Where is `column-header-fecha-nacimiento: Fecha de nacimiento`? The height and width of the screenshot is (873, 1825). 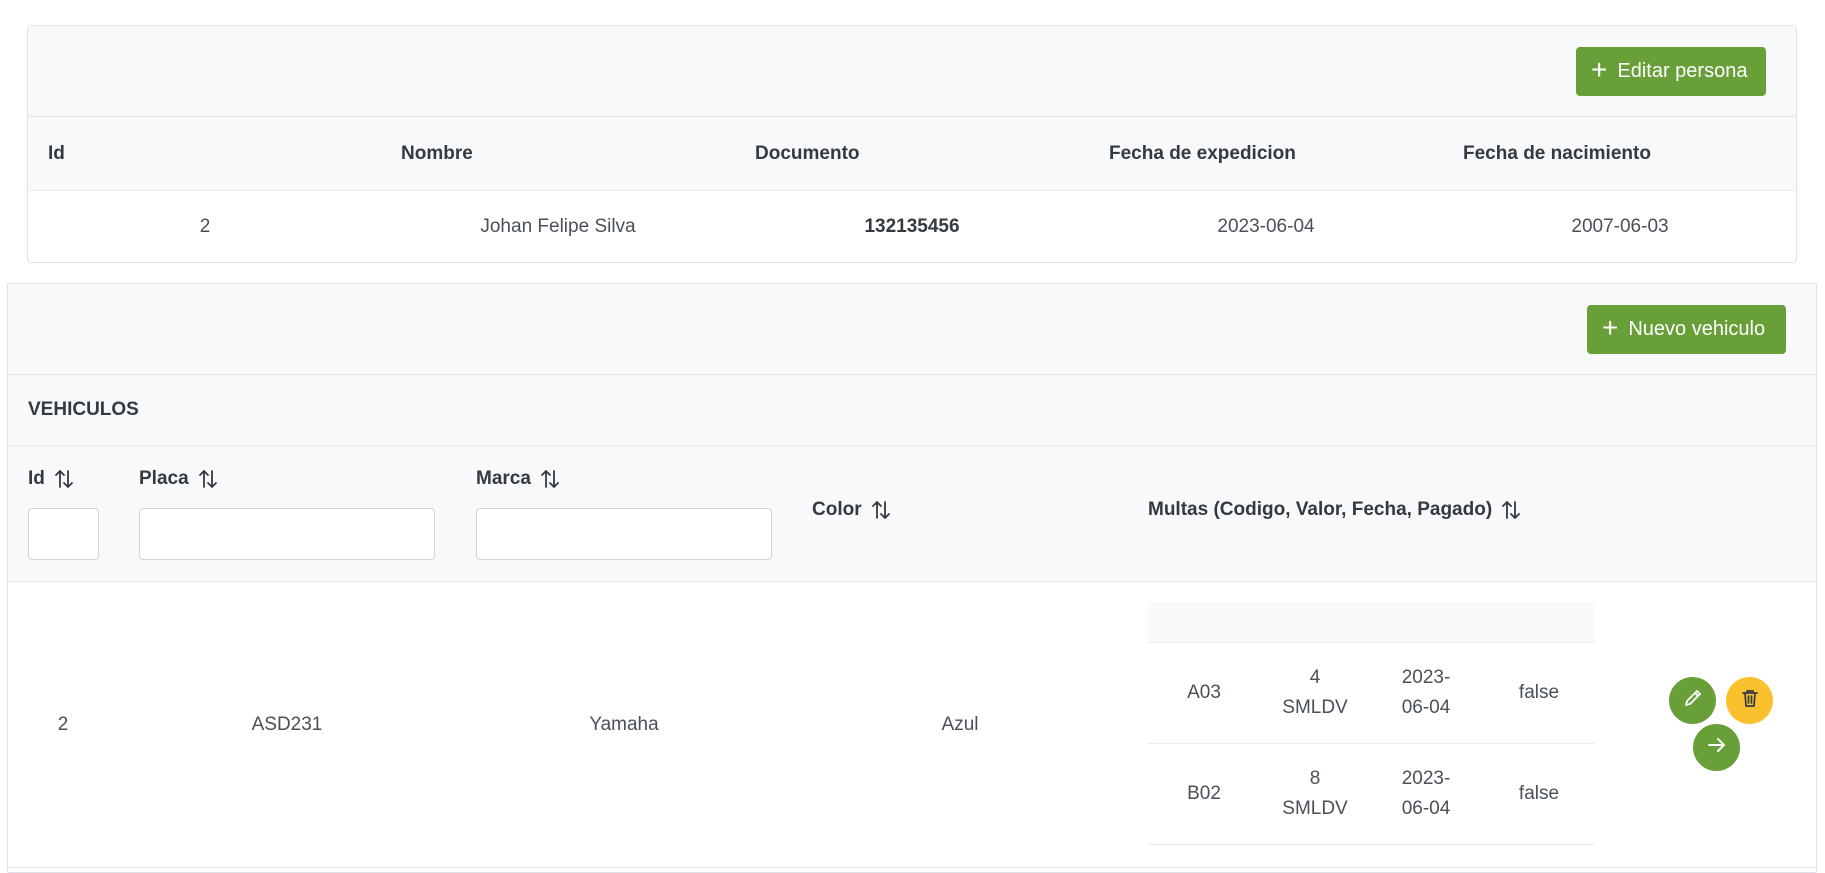
column-header-fecha-nacimiento: Fecha de nacimiento is located at coordinates (1557, 153).